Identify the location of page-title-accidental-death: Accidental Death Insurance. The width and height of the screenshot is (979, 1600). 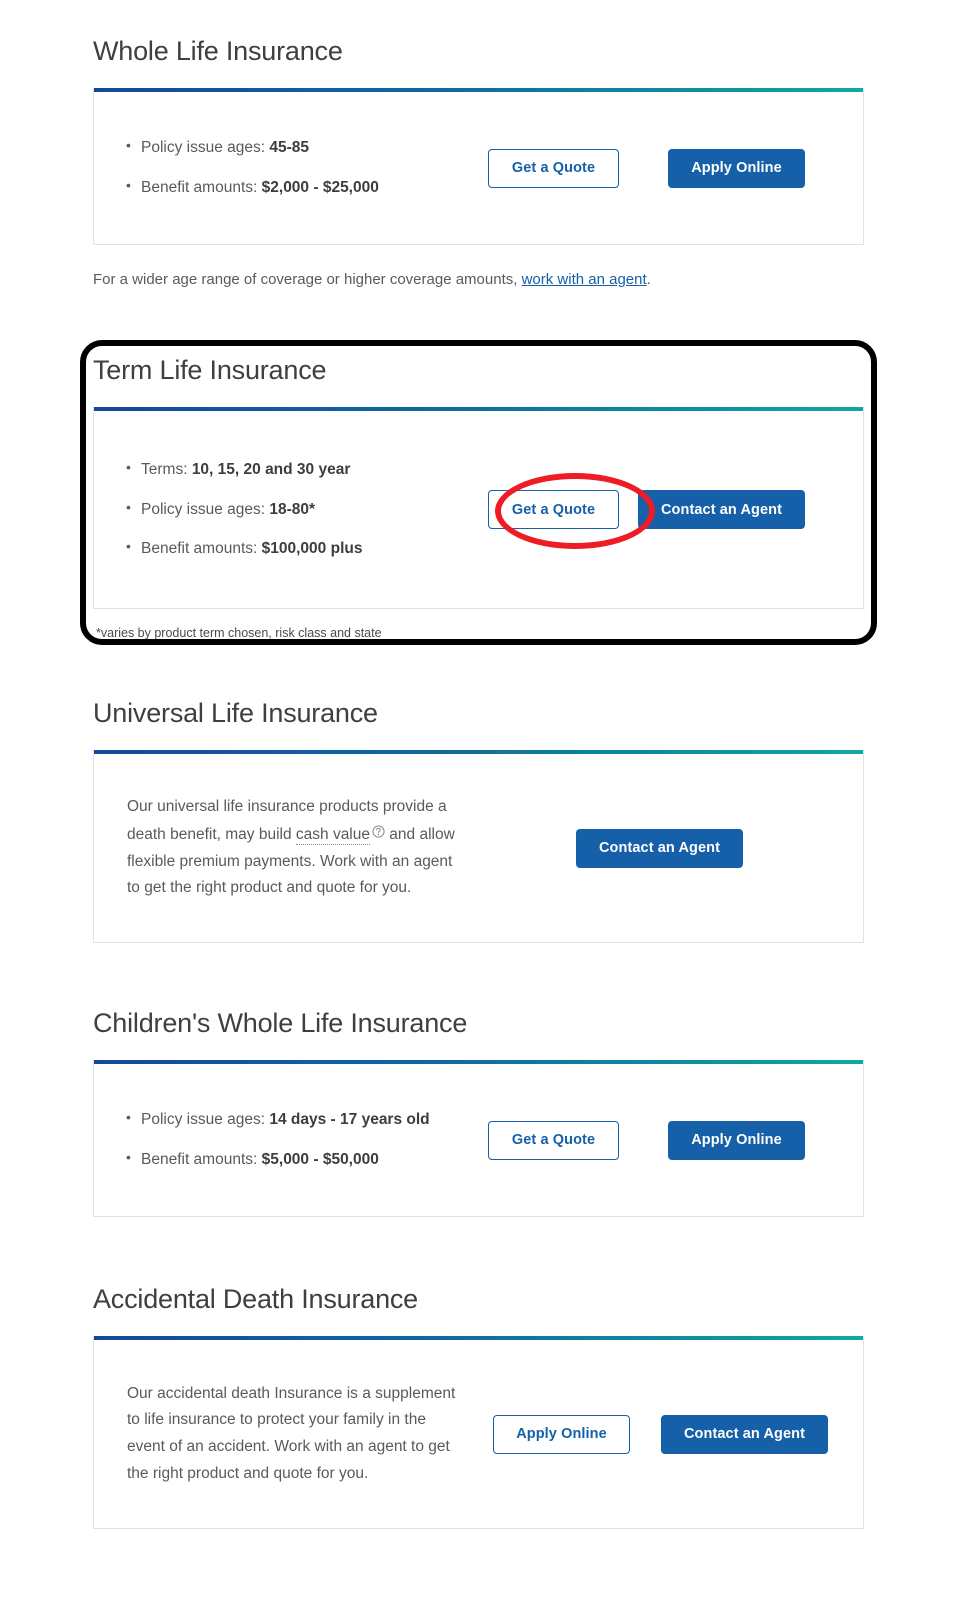
(255, 1299).